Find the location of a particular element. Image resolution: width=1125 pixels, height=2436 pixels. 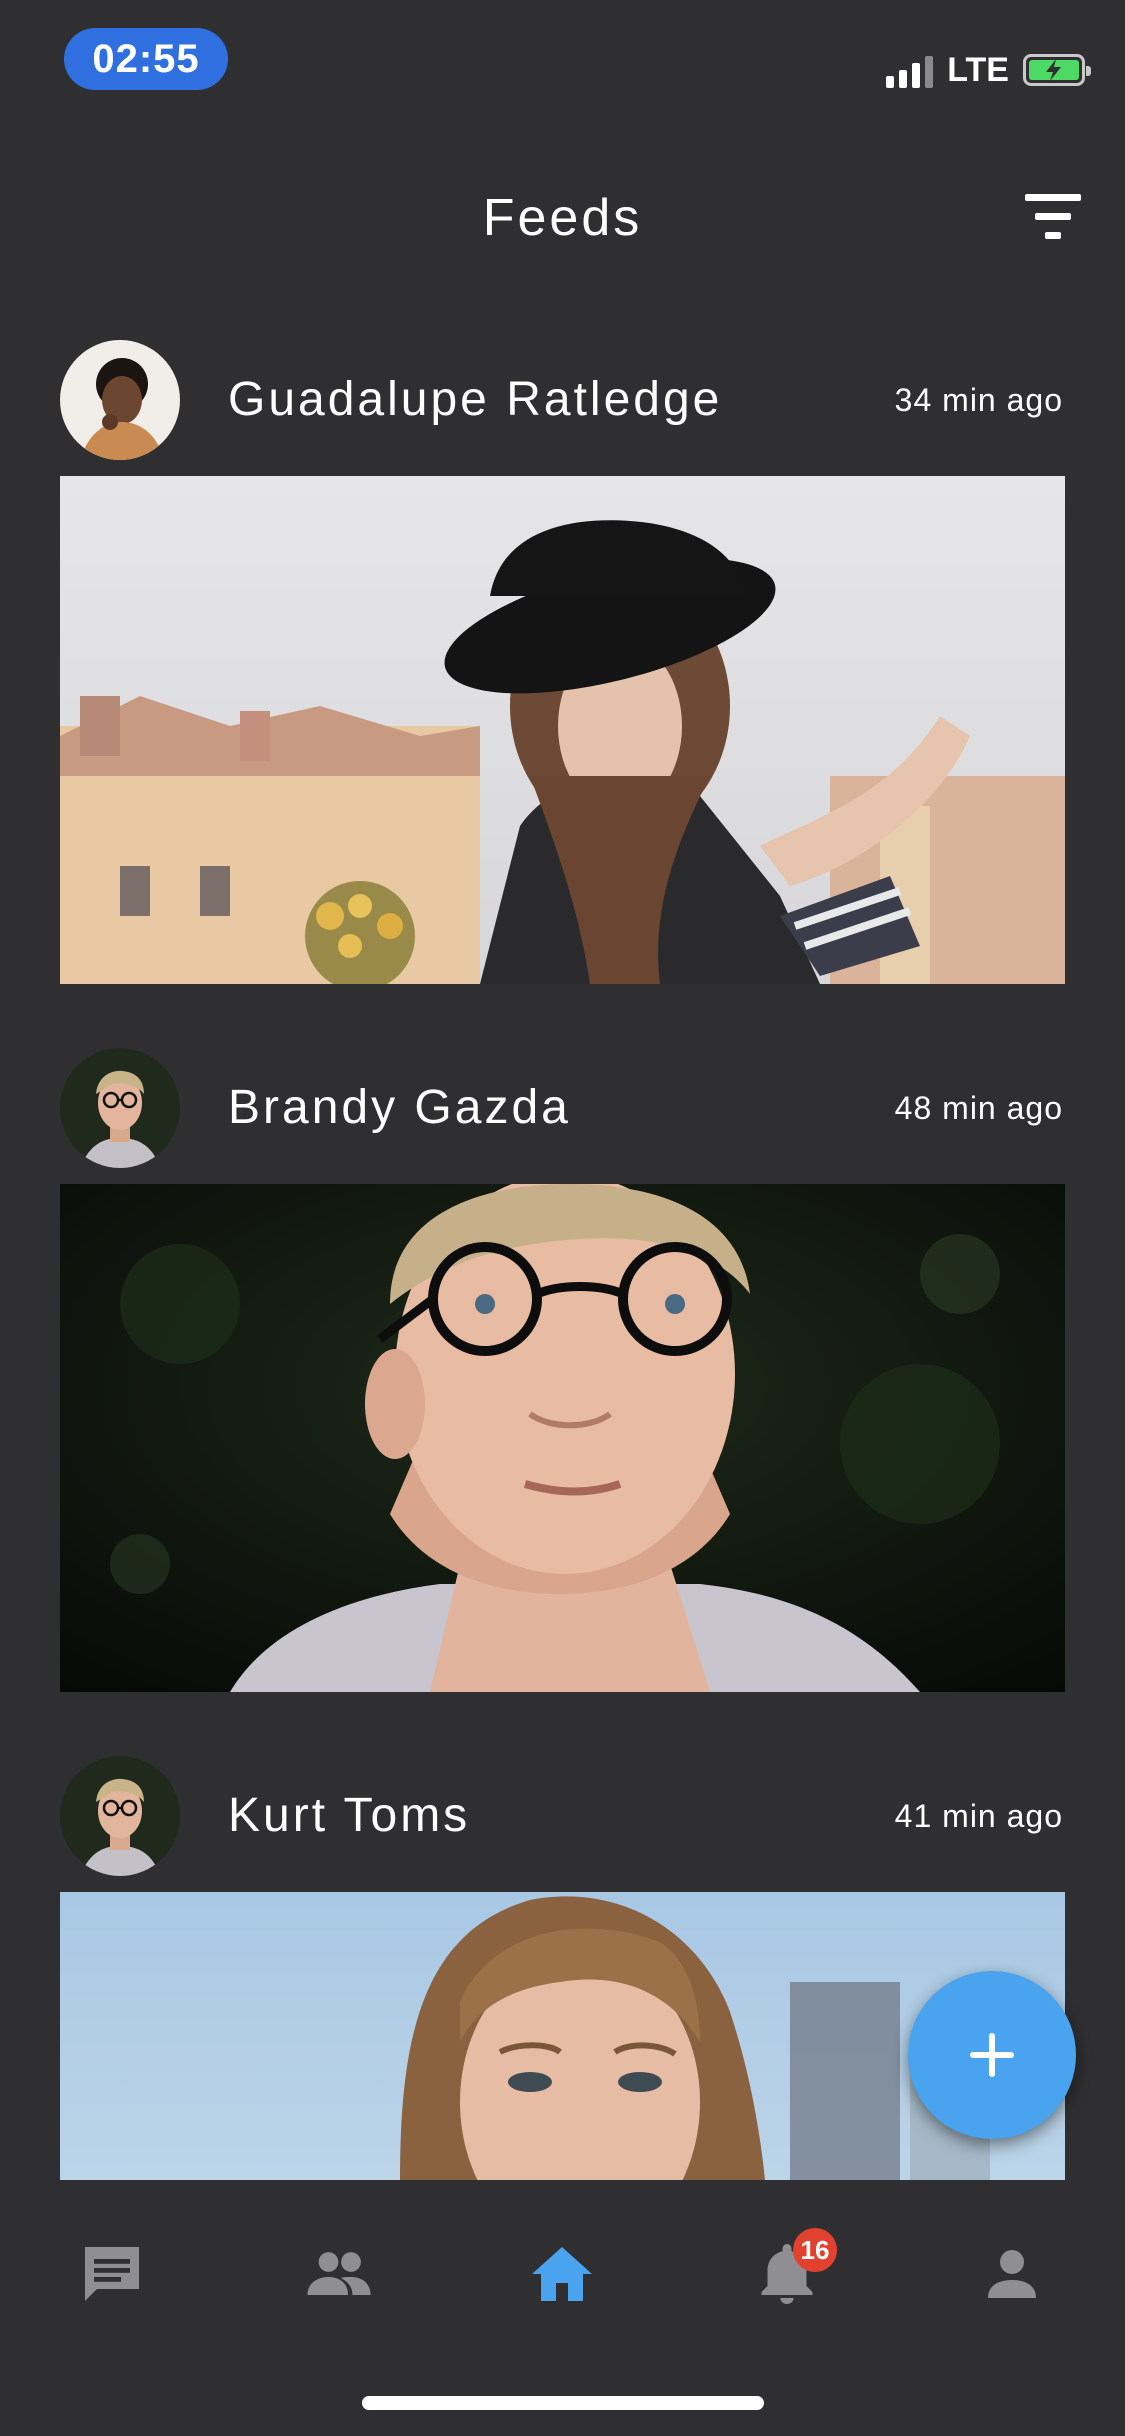

notification-badge: 16 is located at coordinates (815, 2250).